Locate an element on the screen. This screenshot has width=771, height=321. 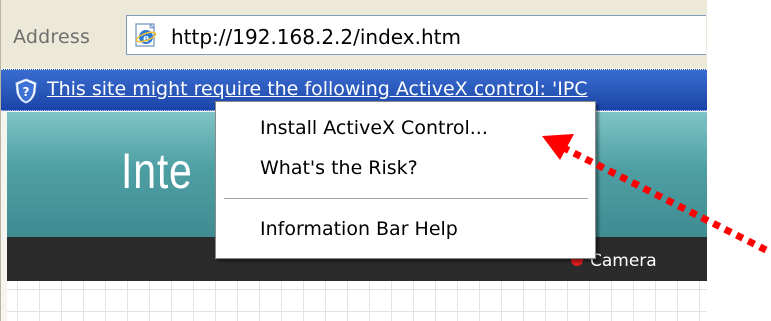
address-label: Address is located at coordinates (52, 37).